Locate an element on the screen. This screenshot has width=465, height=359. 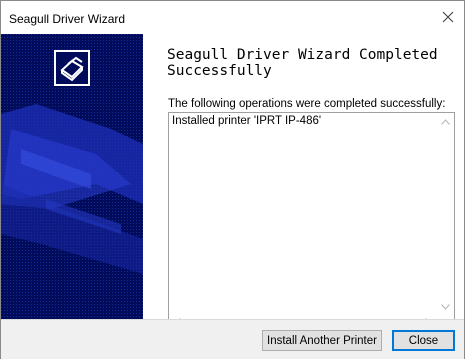
window-title: Seagull Driver Wizard is located at coordinates (67, 19).